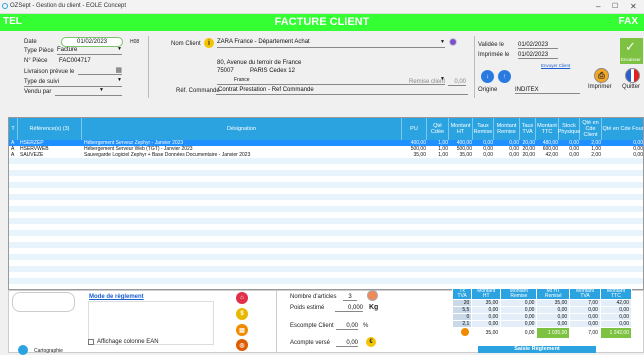 This screenshot has height=355, width=644. I want to click on client-detail-icon, so click(453, 42).